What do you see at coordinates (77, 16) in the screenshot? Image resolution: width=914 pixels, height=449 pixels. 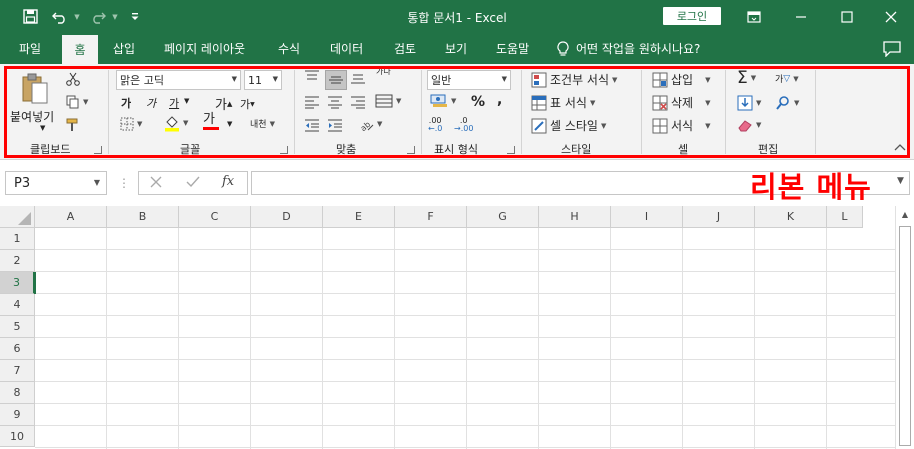 I see `undo-dropdown-icon: ▼` at bounding box center [77, 16].